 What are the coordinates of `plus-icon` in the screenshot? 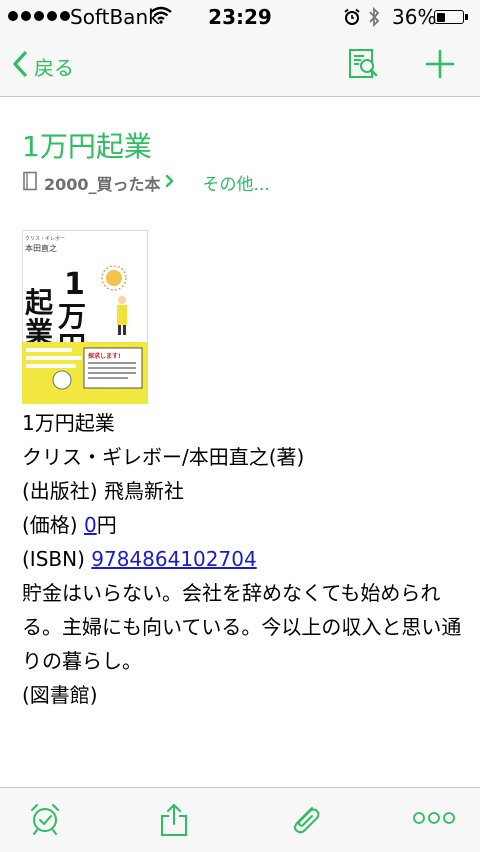 It's located at (440, 66).